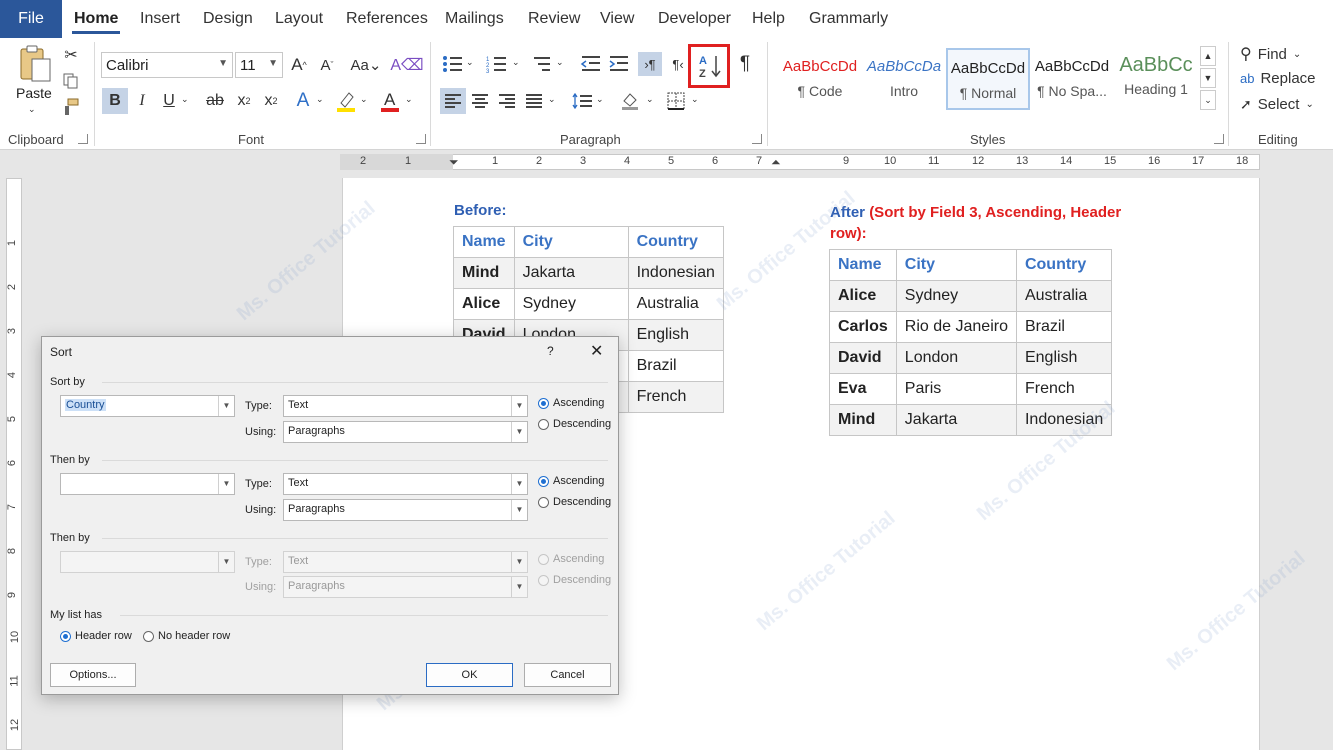 This screenshot has height=750, width=1333. Describe the element at coordinates (299, 19) in the screenshot. I see `tab-layout: Layout` at that location.